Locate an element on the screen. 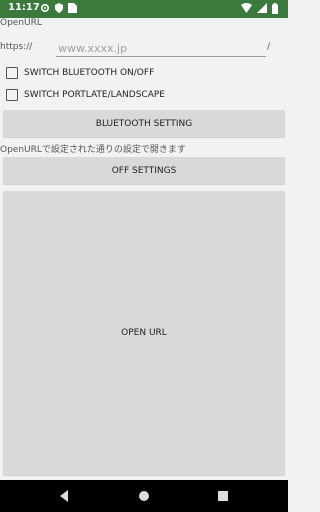 The height and width of the screenshot is (512, 320). status-time: 11:17 is located at coordinates (24, 7).